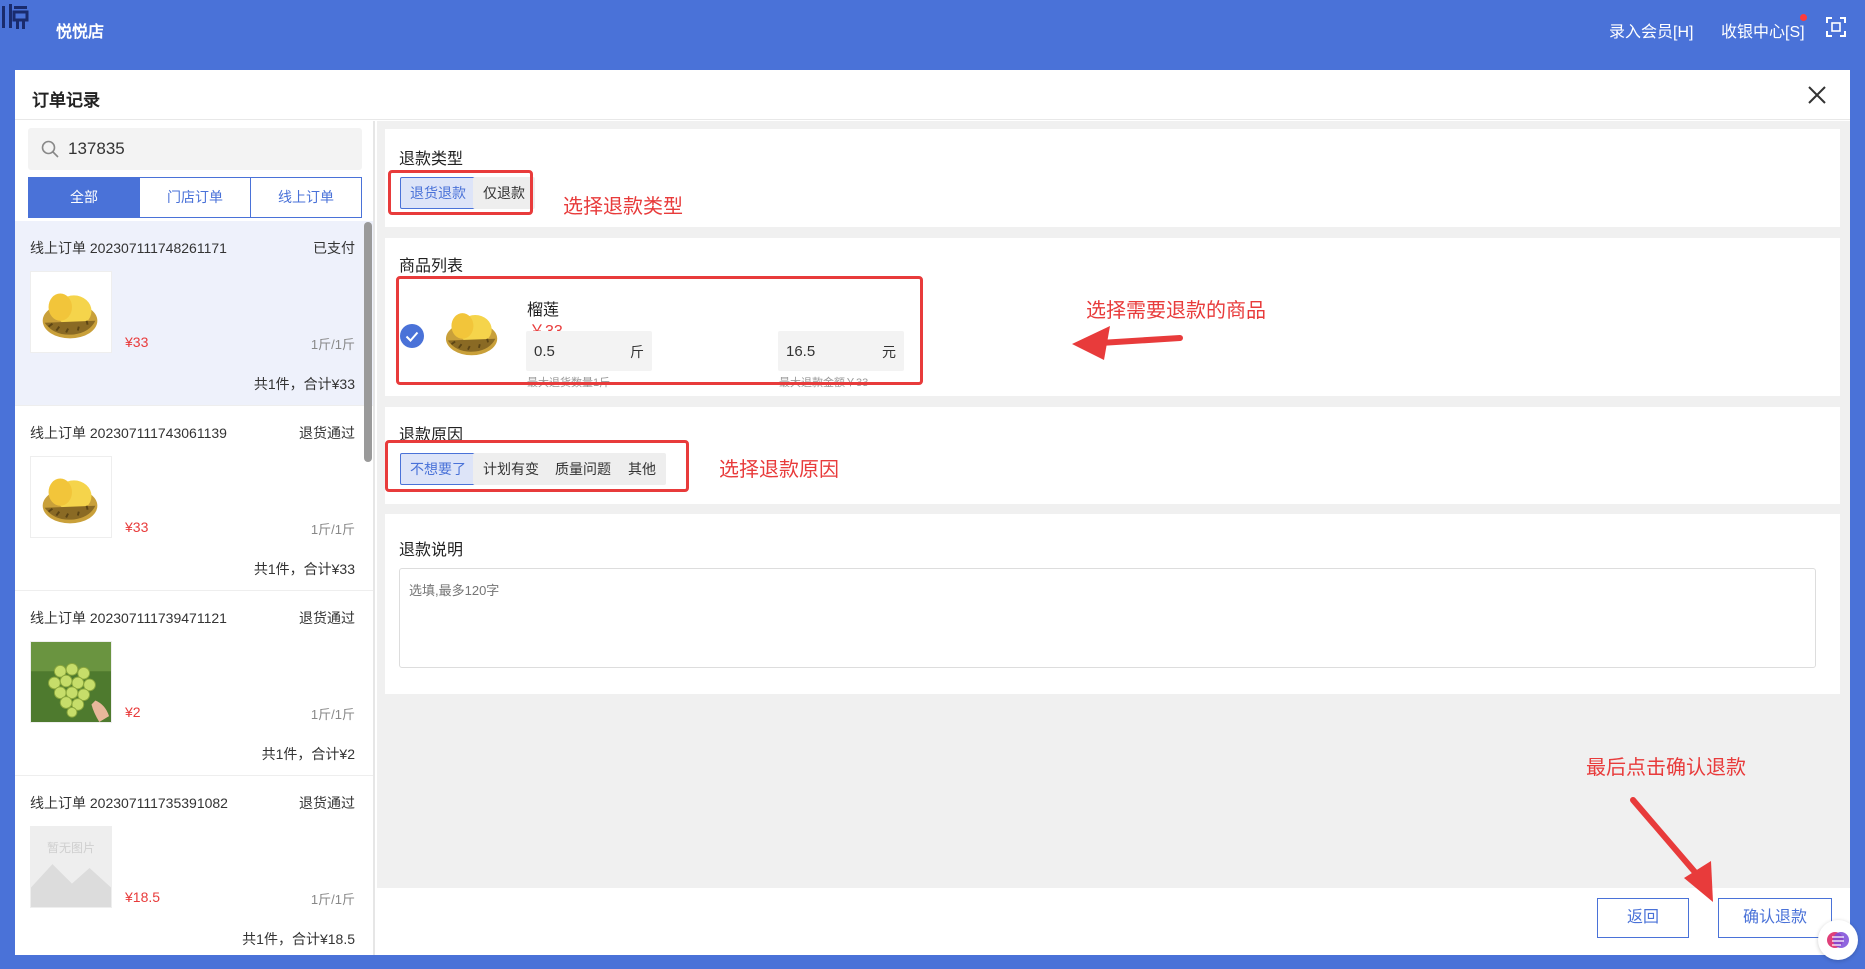 The height and width of the screenshot is (969, 1865). I want to click on annotation-text: 选择退款类型, so click(623, 207).